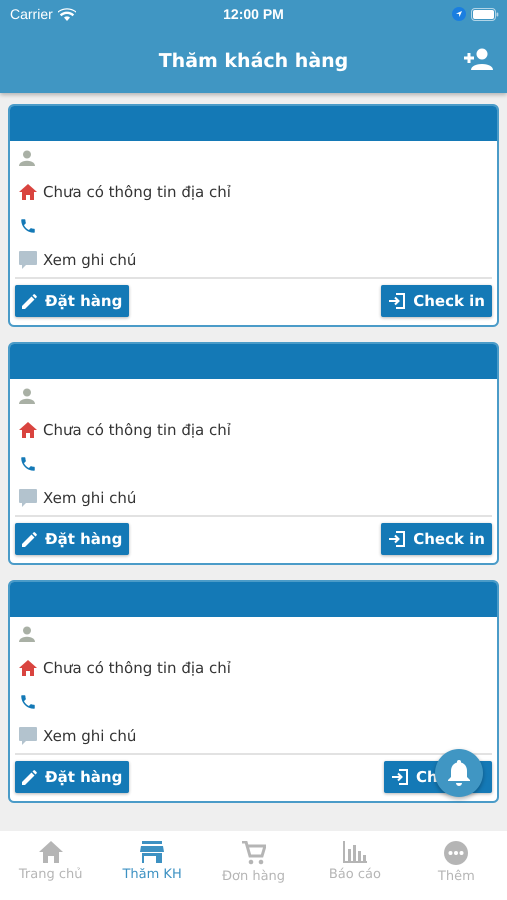 This screenshot has height=900, width=507. I want to click on battery-icon, so click(485, 14).